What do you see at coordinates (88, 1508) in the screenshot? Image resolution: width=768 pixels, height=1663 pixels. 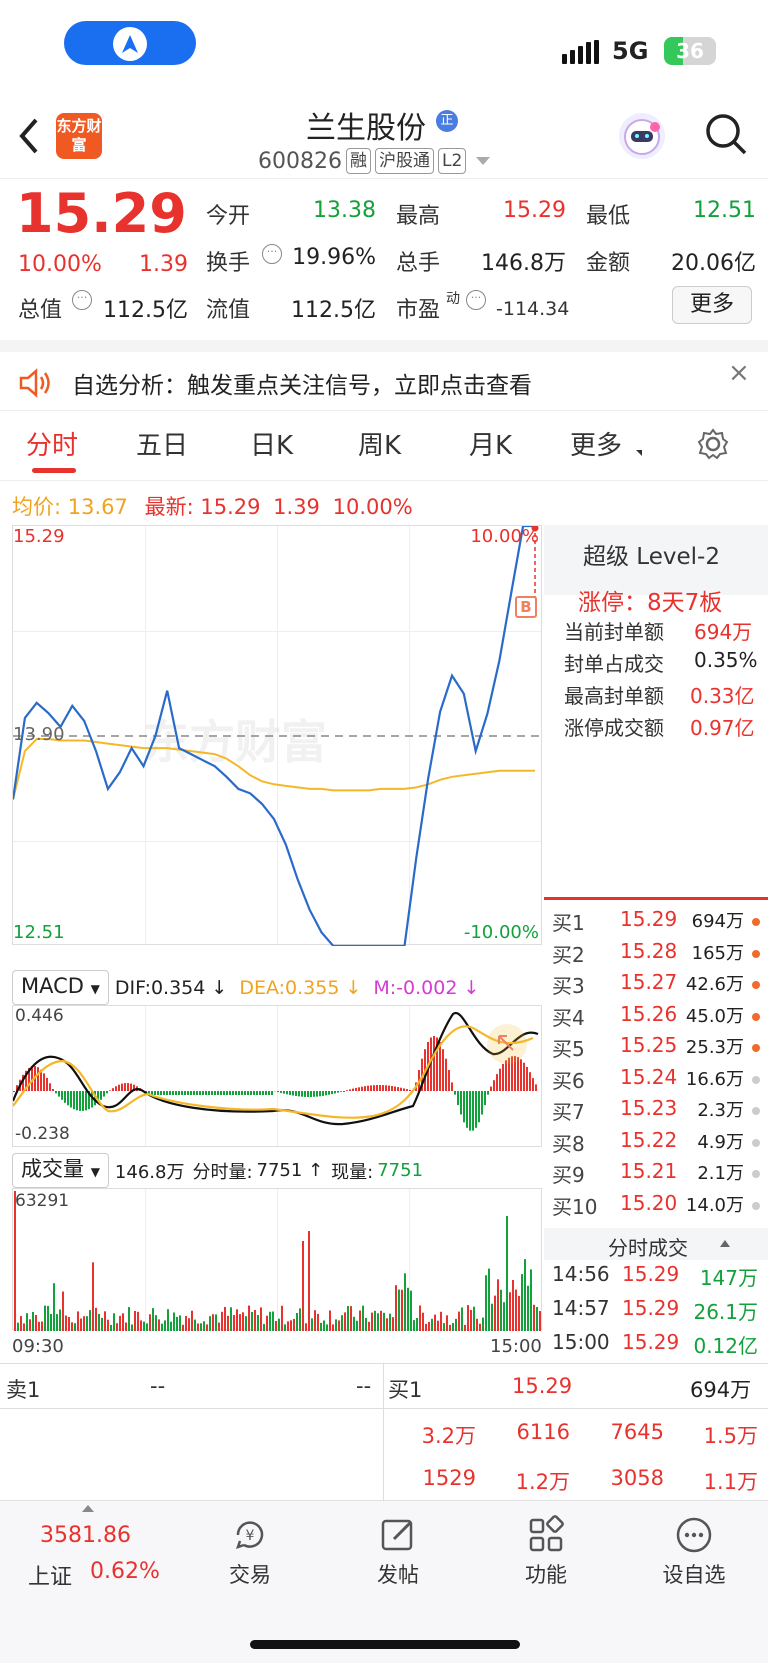 I see `index-caret-icon` at bounding box center [88, 1508].